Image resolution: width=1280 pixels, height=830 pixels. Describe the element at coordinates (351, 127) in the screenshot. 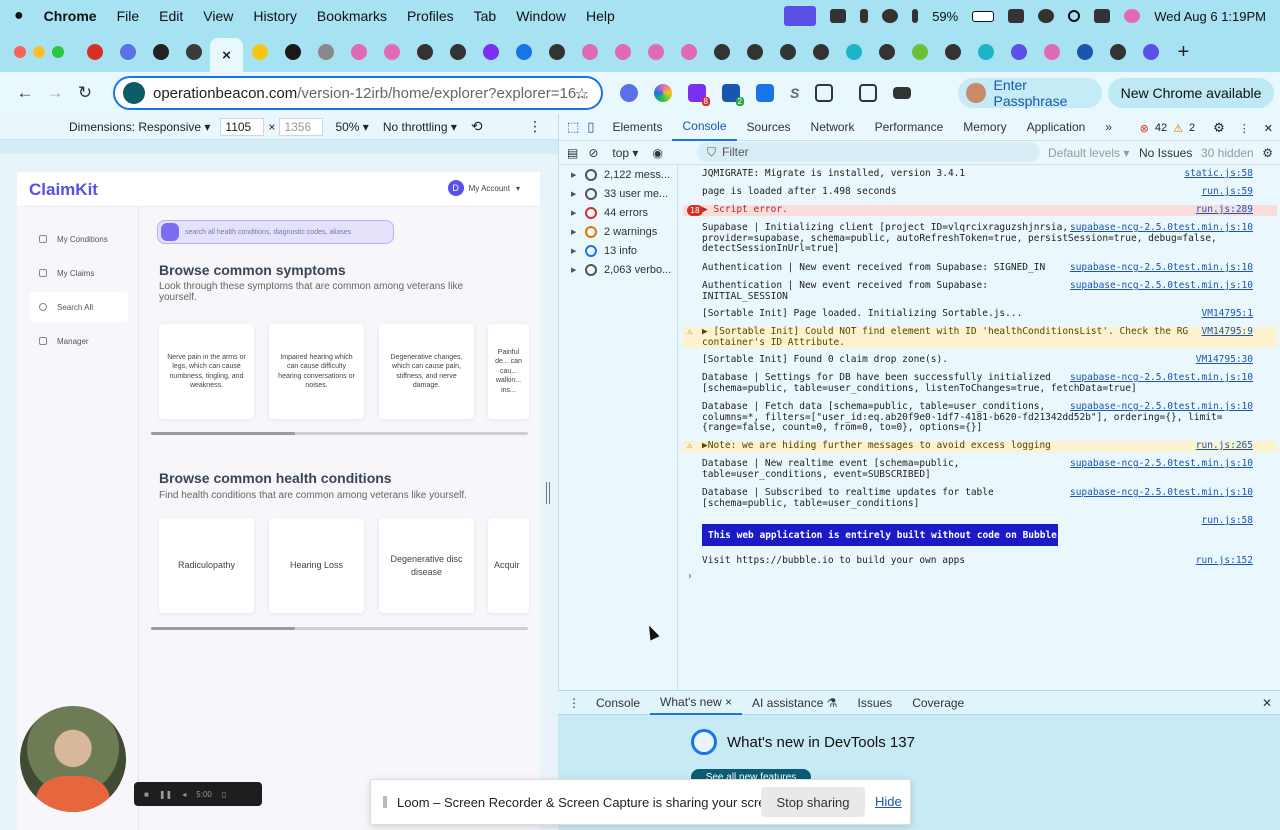

I see `zoom-select: 50% ▾` at that location.